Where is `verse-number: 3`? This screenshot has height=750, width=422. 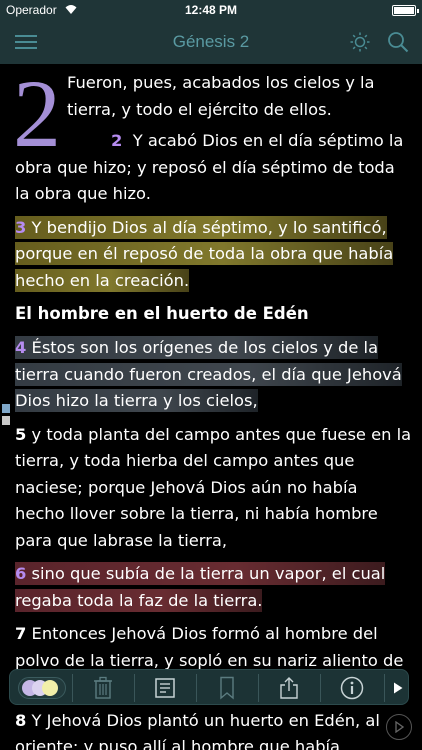
verse-number: 3 is located at coordinates (21, 227).